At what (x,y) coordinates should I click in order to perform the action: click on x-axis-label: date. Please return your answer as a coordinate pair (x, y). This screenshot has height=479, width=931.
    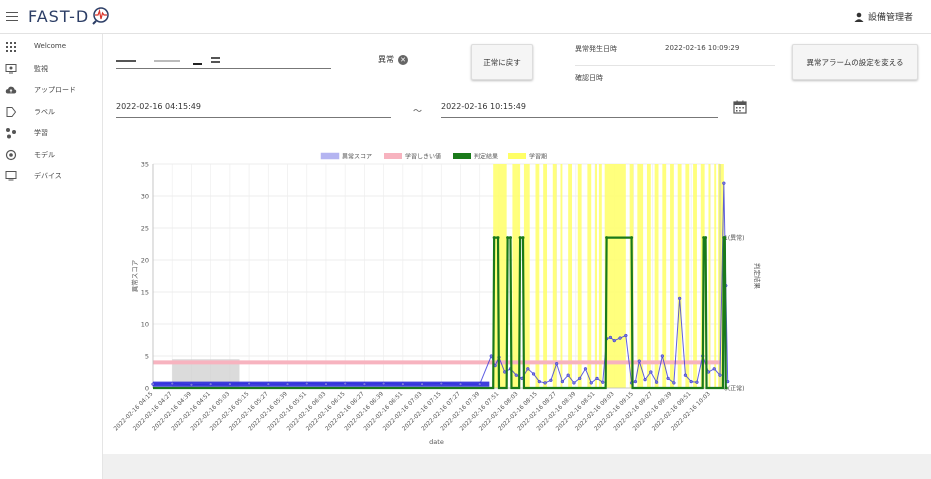
    Looking at the image, I should click on (436, 442).